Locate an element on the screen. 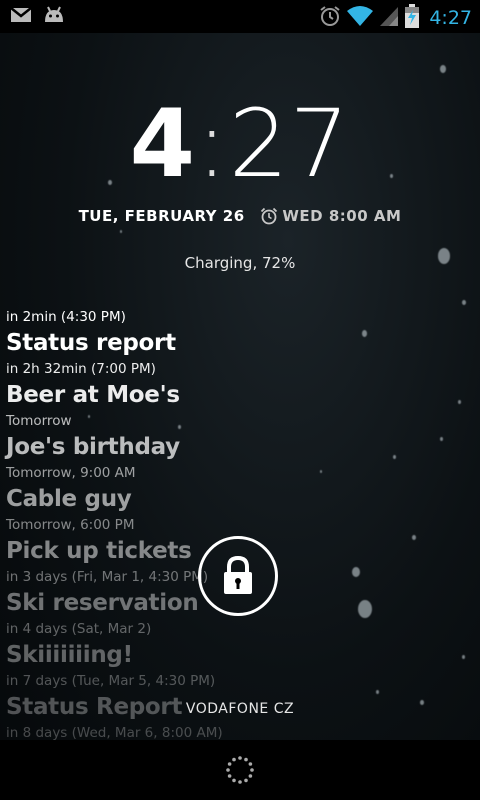 The height and width of the screenshot is (800, 480). alarm-clock-icon is located at coordinates (269, 218).